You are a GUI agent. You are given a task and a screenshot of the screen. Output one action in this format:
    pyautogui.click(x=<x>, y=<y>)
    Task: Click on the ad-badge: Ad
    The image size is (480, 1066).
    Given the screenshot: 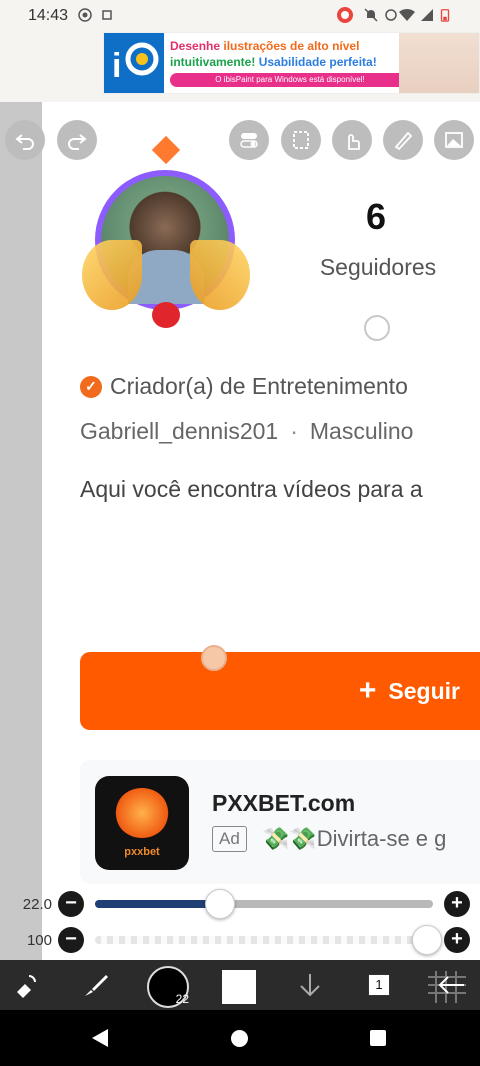 What is the action you would take?
    pyautogui.click(x=229, y=839)
    